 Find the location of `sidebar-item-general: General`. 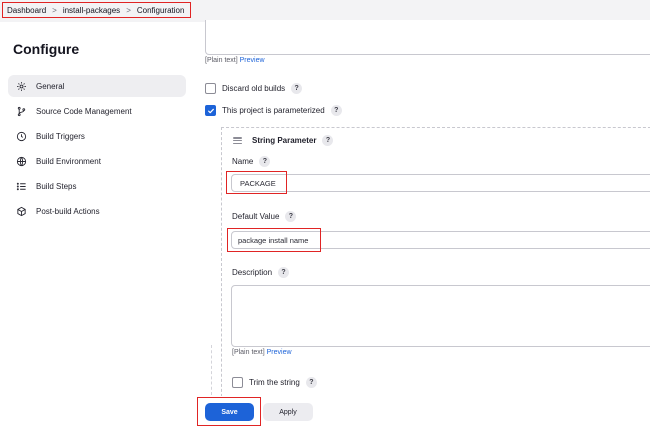

sidebar-item-general: General is located at coordinates (97, 86).